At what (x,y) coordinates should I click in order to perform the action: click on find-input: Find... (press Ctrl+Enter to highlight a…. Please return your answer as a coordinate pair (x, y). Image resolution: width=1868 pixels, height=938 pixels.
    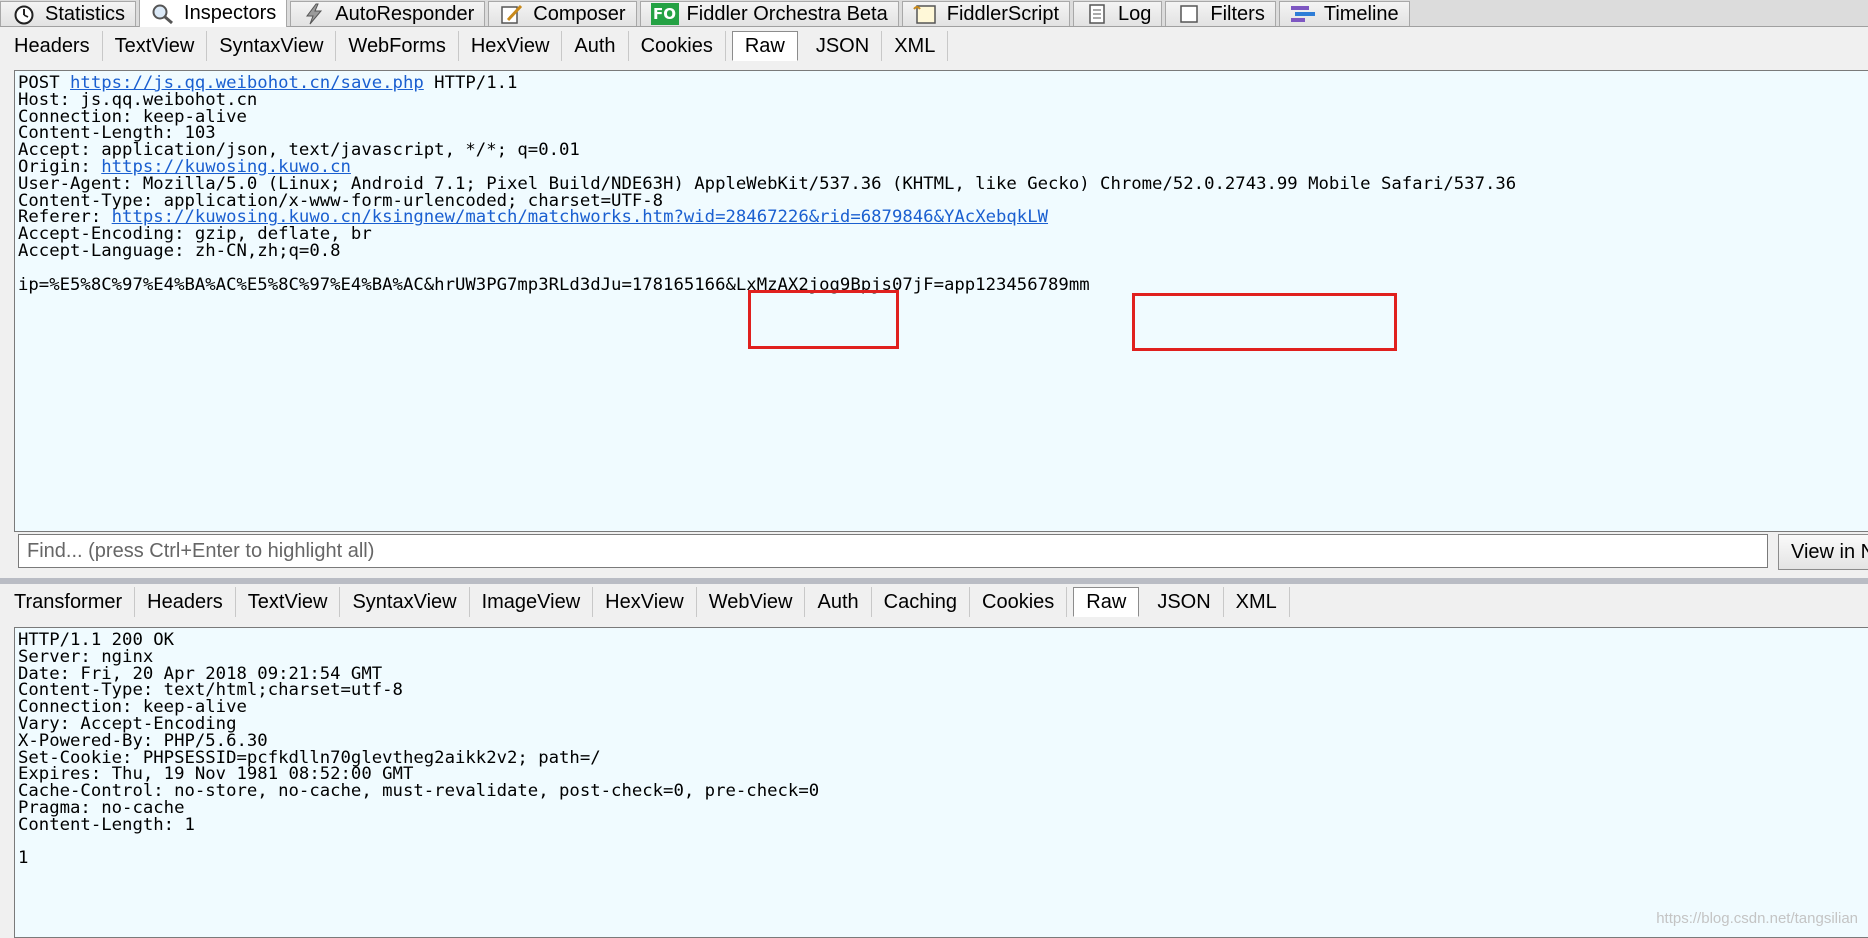
    Looking at the image, I should click on (893, 551).